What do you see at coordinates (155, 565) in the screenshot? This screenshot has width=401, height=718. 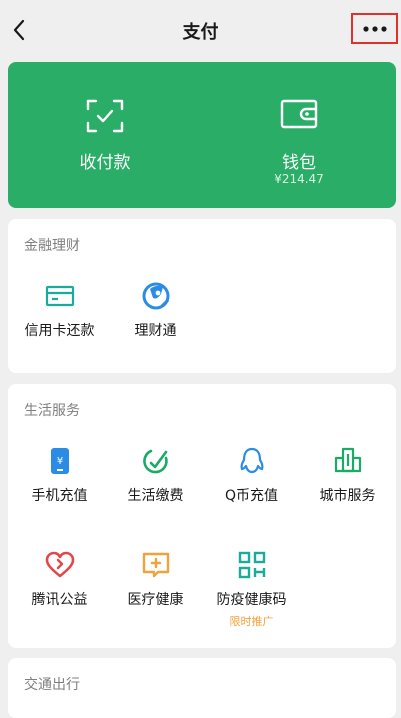 I see `medical-plus-icon` at bounding box center [155, 565].